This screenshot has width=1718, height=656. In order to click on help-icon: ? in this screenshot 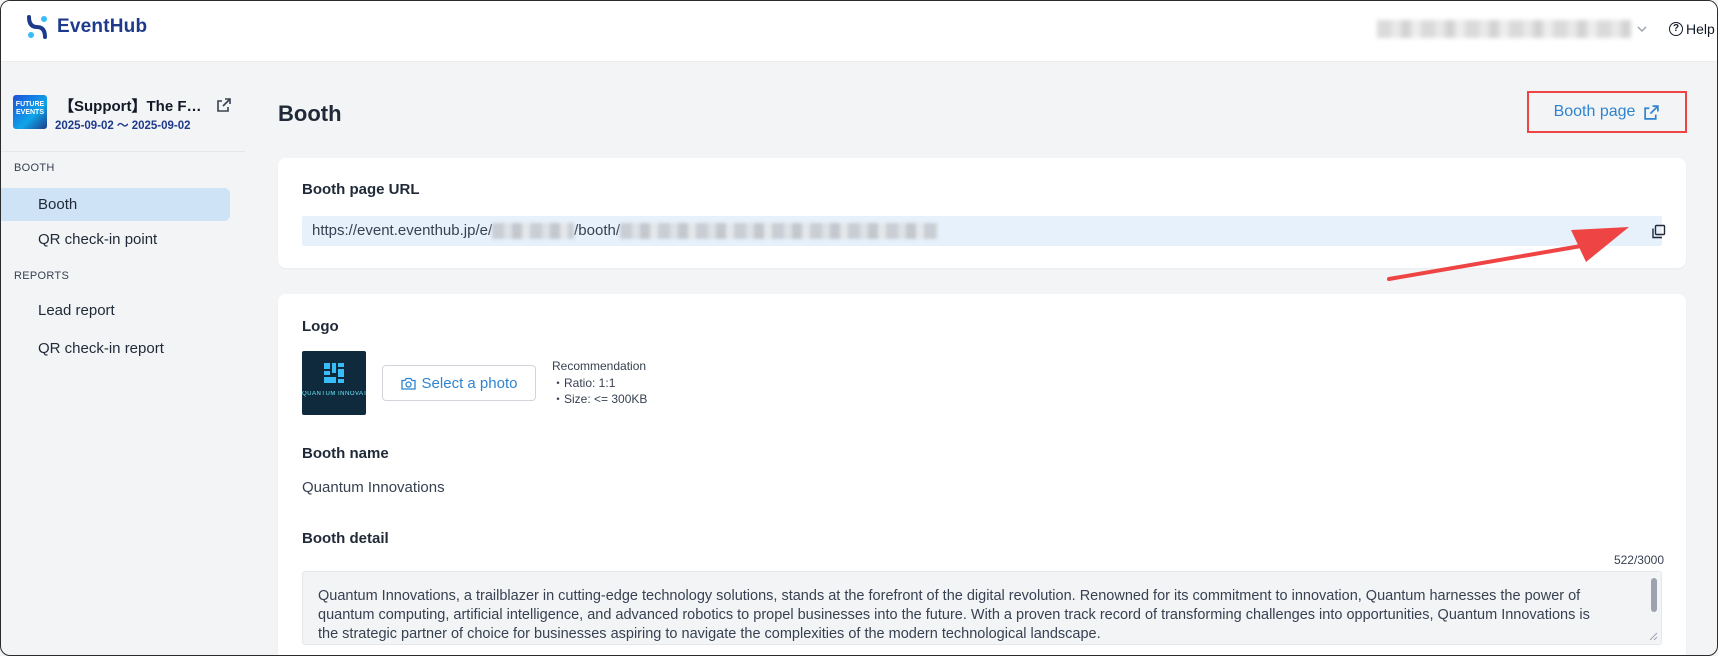, I will do `click(1676, 29)`.